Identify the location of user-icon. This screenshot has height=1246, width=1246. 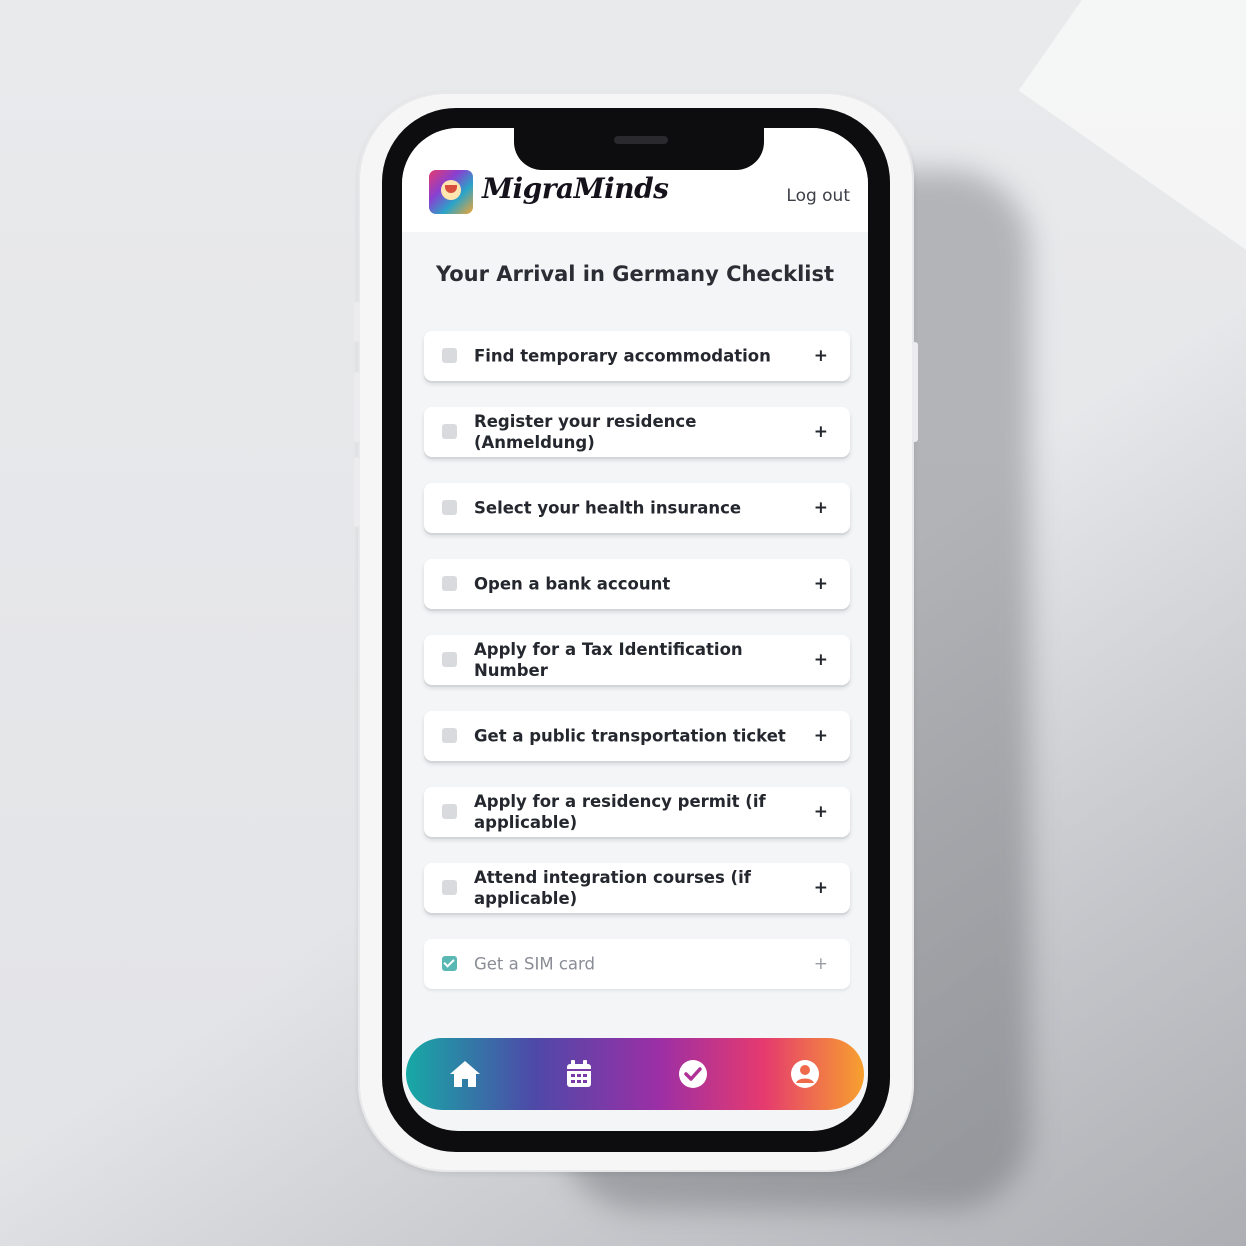
(805, 1074).